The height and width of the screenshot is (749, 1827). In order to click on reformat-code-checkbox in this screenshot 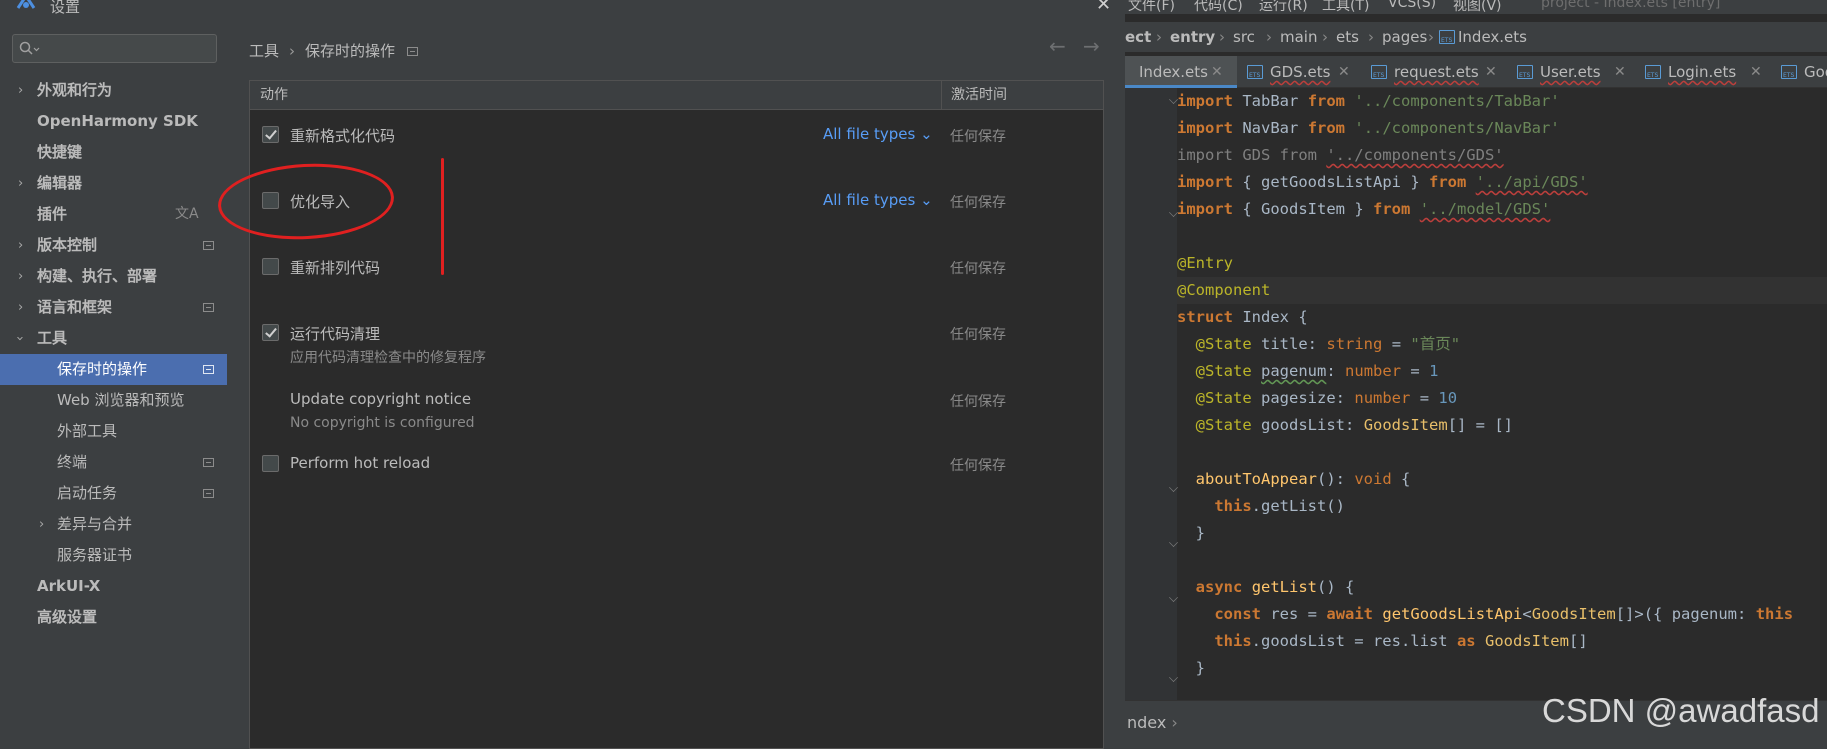, I will do `click(270, 134)`.